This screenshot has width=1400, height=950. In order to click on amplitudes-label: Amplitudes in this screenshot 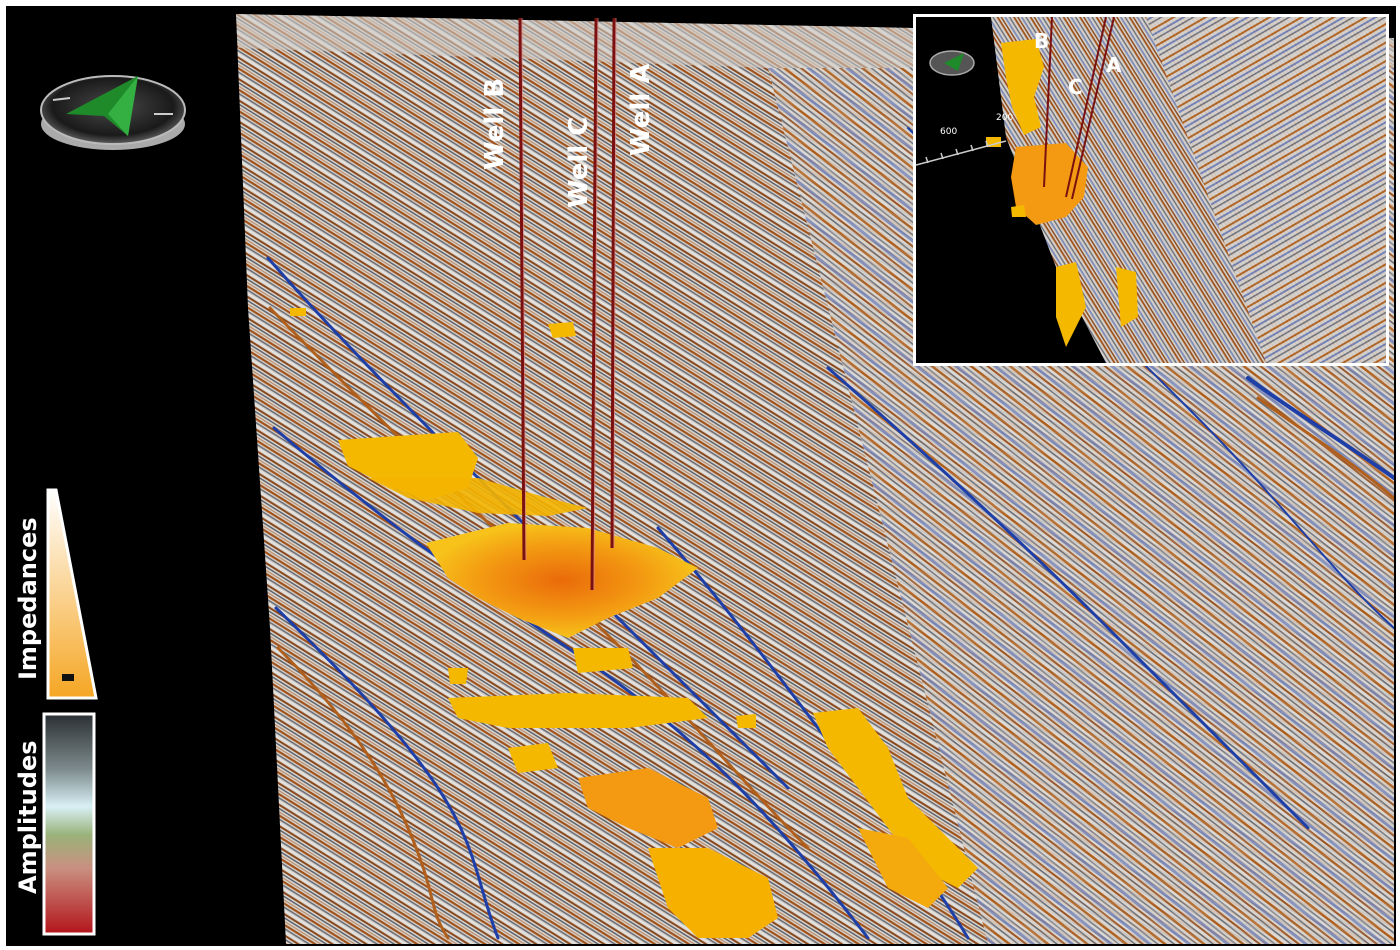, I will do `click(28, 817)`.